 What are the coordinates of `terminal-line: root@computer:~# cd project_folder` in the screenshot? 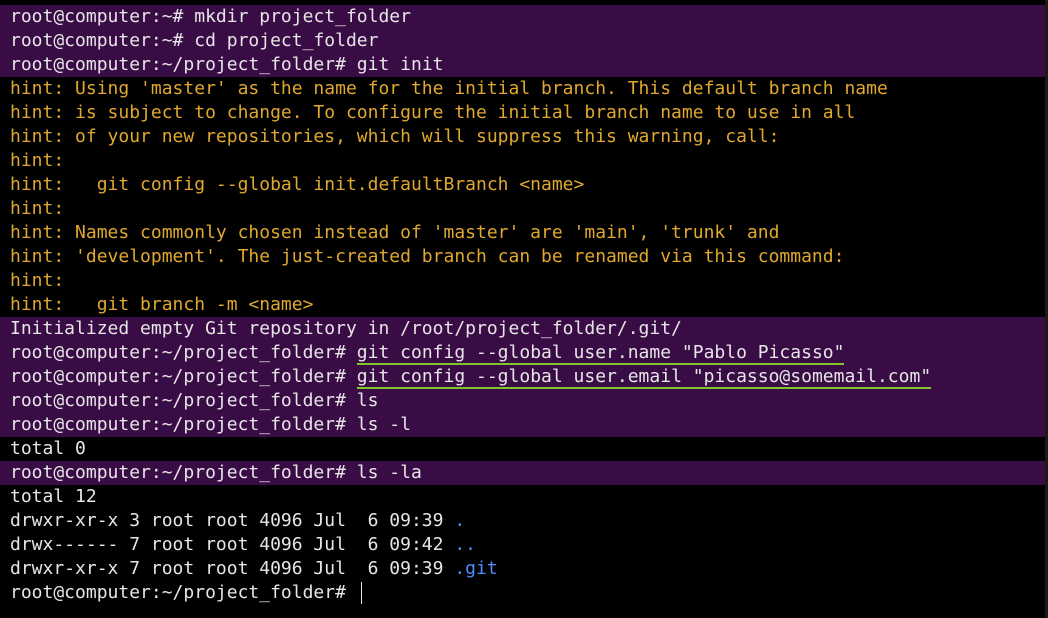 It's located at (524, 41).